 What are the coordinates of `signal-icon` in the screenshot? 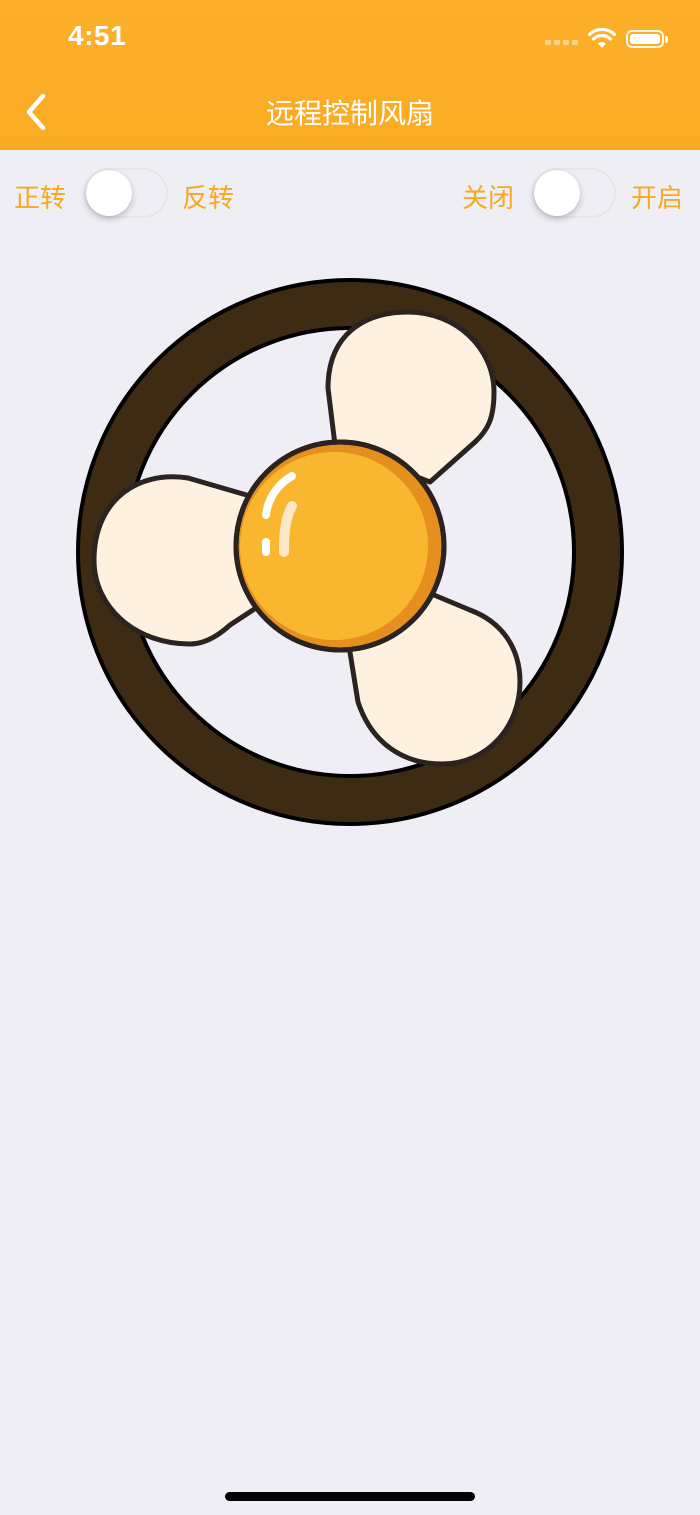 It's located at (561, 42).